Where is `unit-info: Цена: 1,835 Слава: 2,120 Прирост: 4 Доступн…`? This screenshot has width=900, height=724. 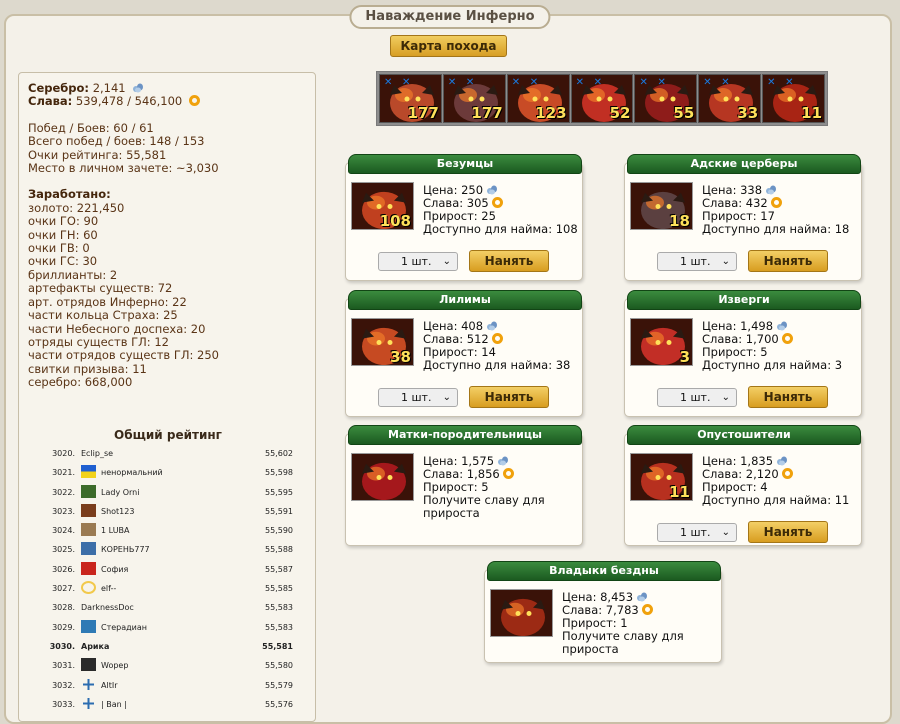
unit-info: Цена: 1,835 Слава: 2,120 Прирост: 4 Доступн… is located at coordinates (782, 481).